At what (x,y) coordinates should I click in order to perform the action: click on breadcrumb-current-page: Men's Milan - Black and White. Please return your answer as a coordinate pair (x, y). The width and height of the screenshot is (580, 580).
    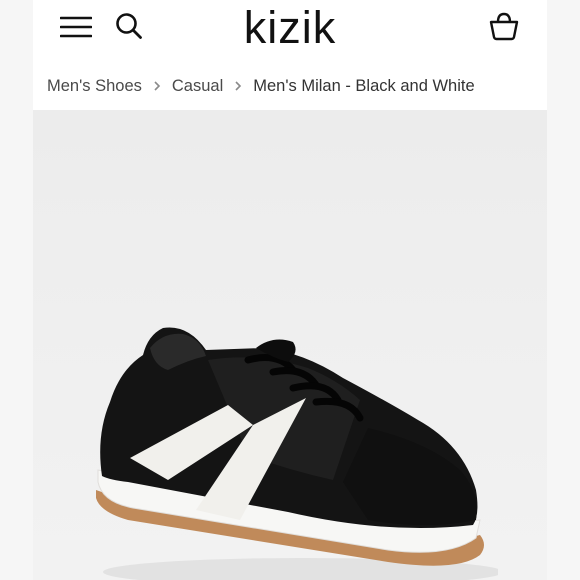
    Looking at the image, I should click on (364, 85).